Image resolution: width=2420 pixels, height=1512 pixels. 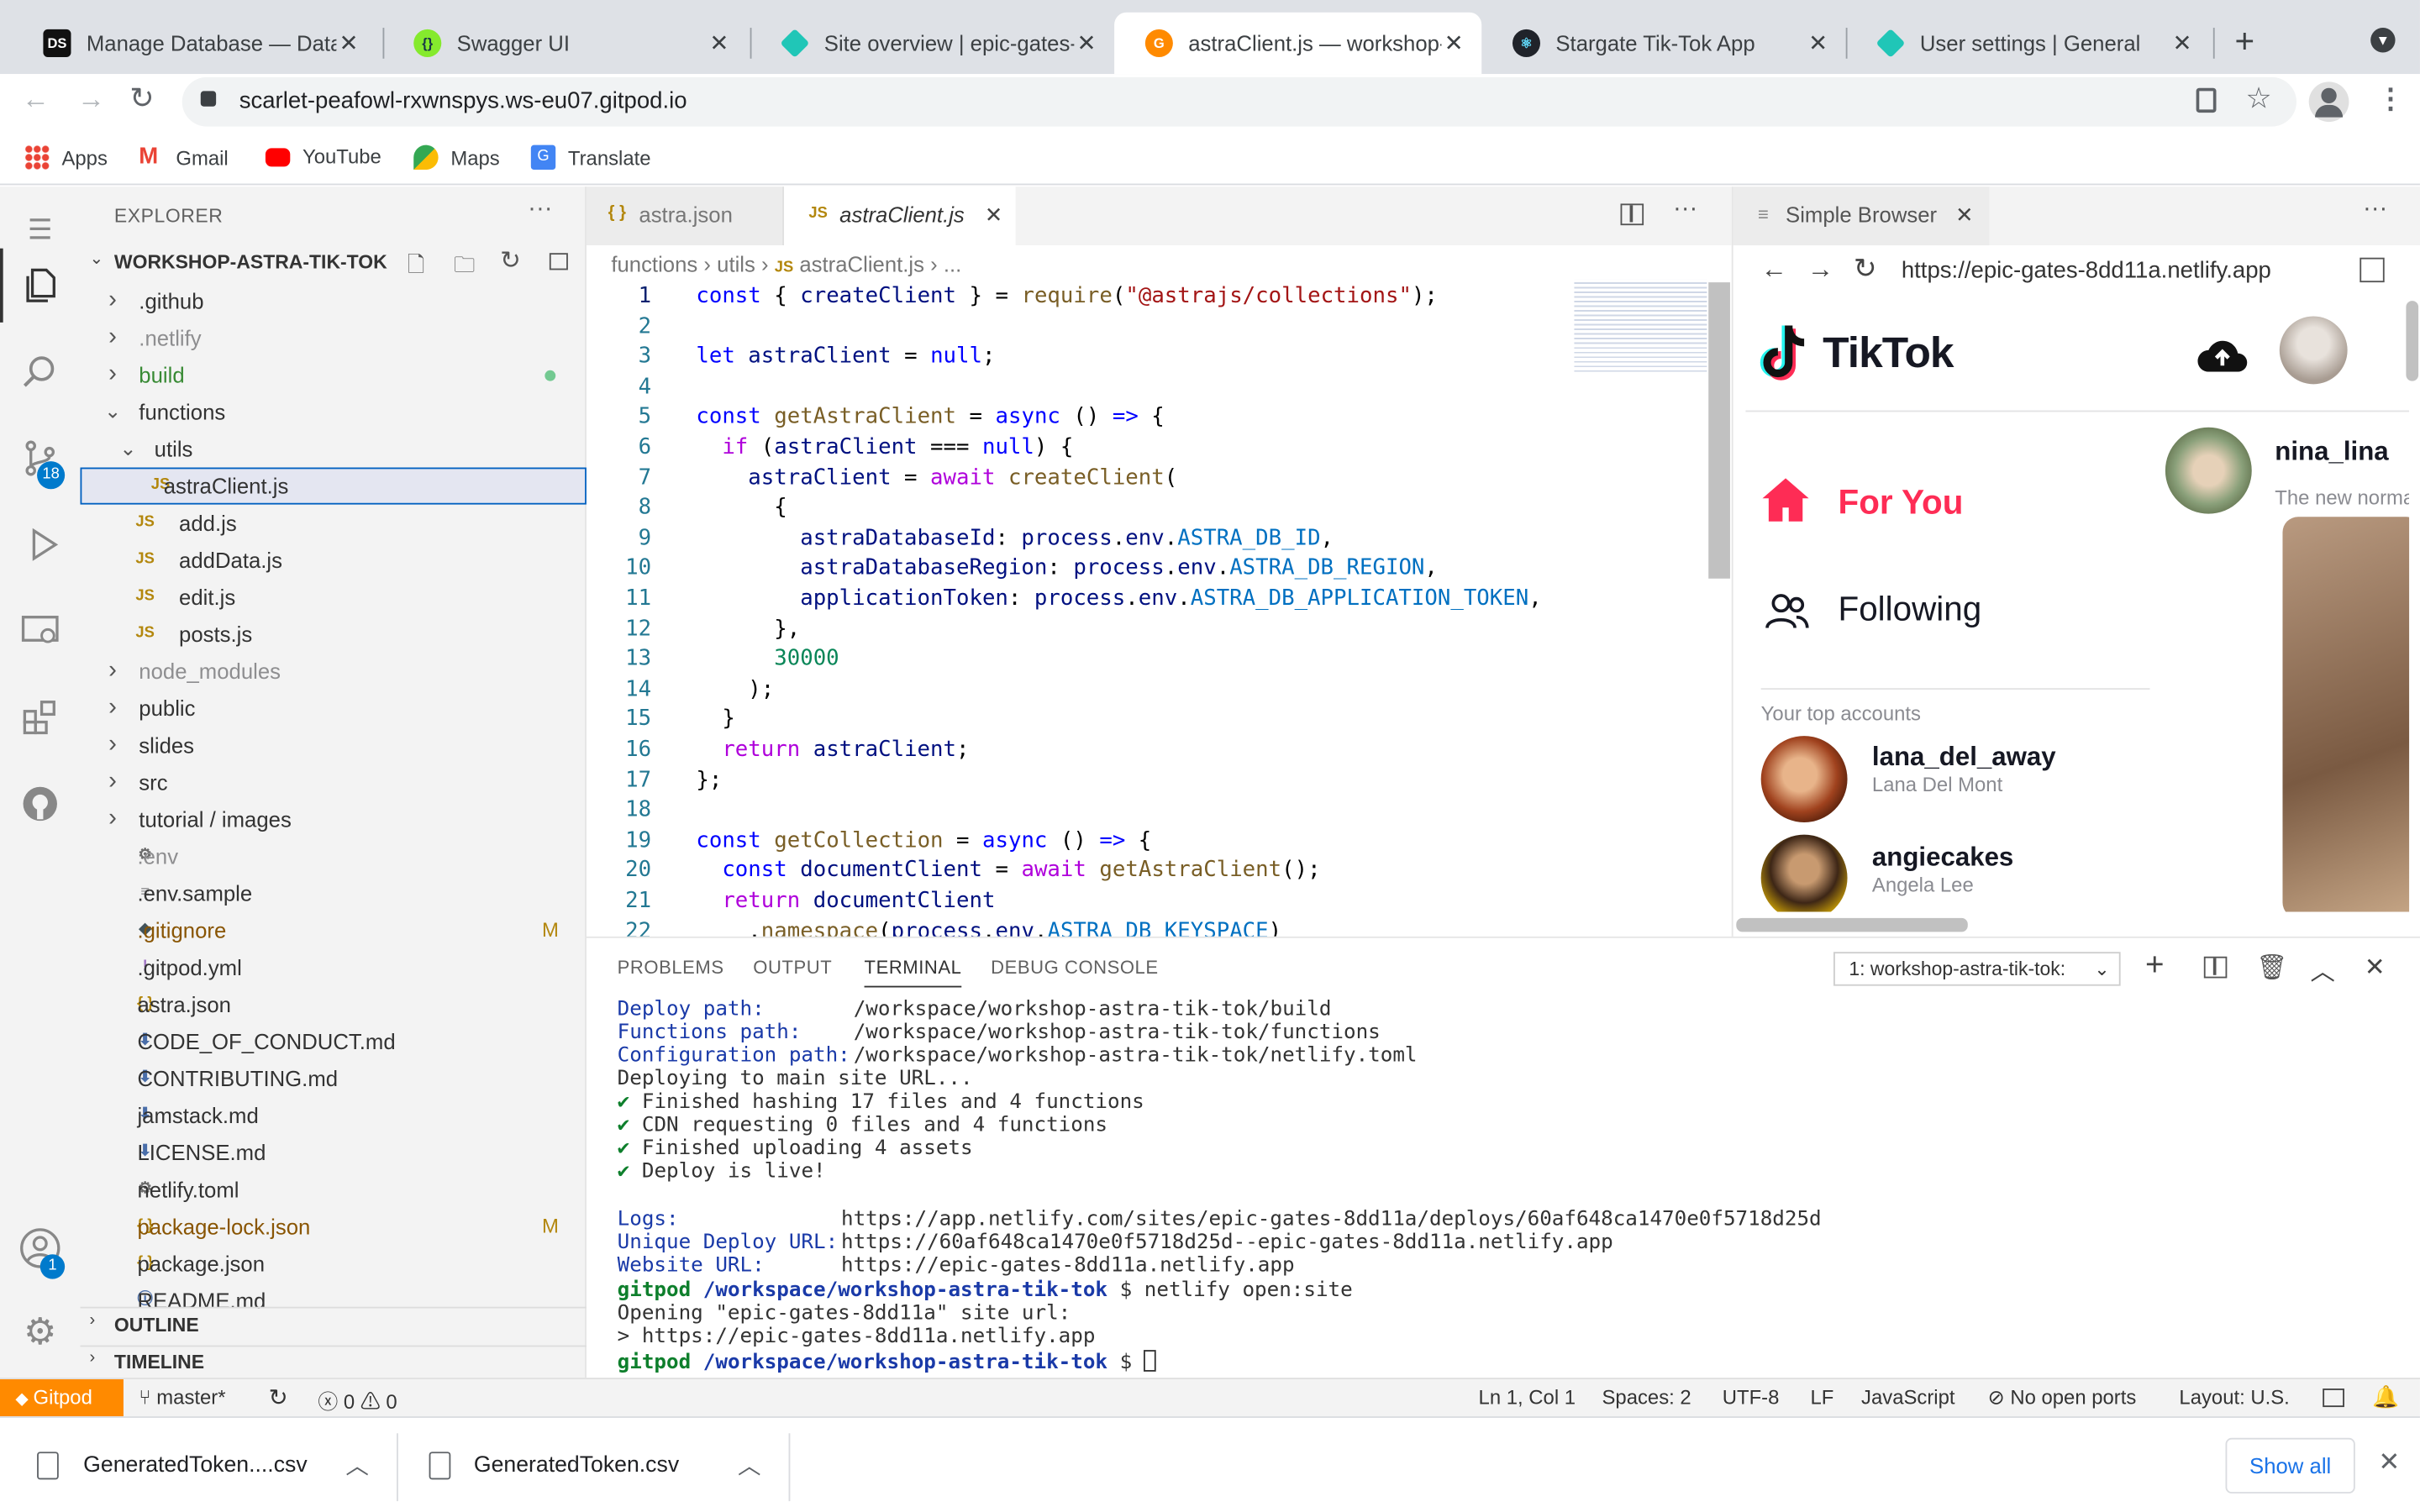 What do you see at coordinates (2323, 968) in the screenshot?
I see `maximize-panel-icon: ︿` at bounding box center [2323, 968].